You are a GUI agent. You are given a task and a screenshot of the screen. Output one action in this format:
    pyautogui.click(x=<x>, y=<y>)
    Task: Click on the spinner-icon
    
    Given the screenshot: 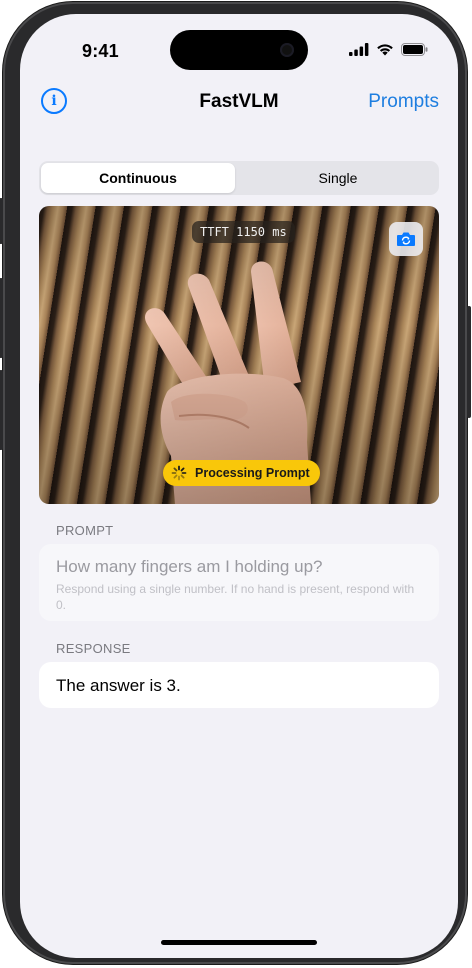 What is the action you would take?
    pyautogui.click(x=179, y=473)
    